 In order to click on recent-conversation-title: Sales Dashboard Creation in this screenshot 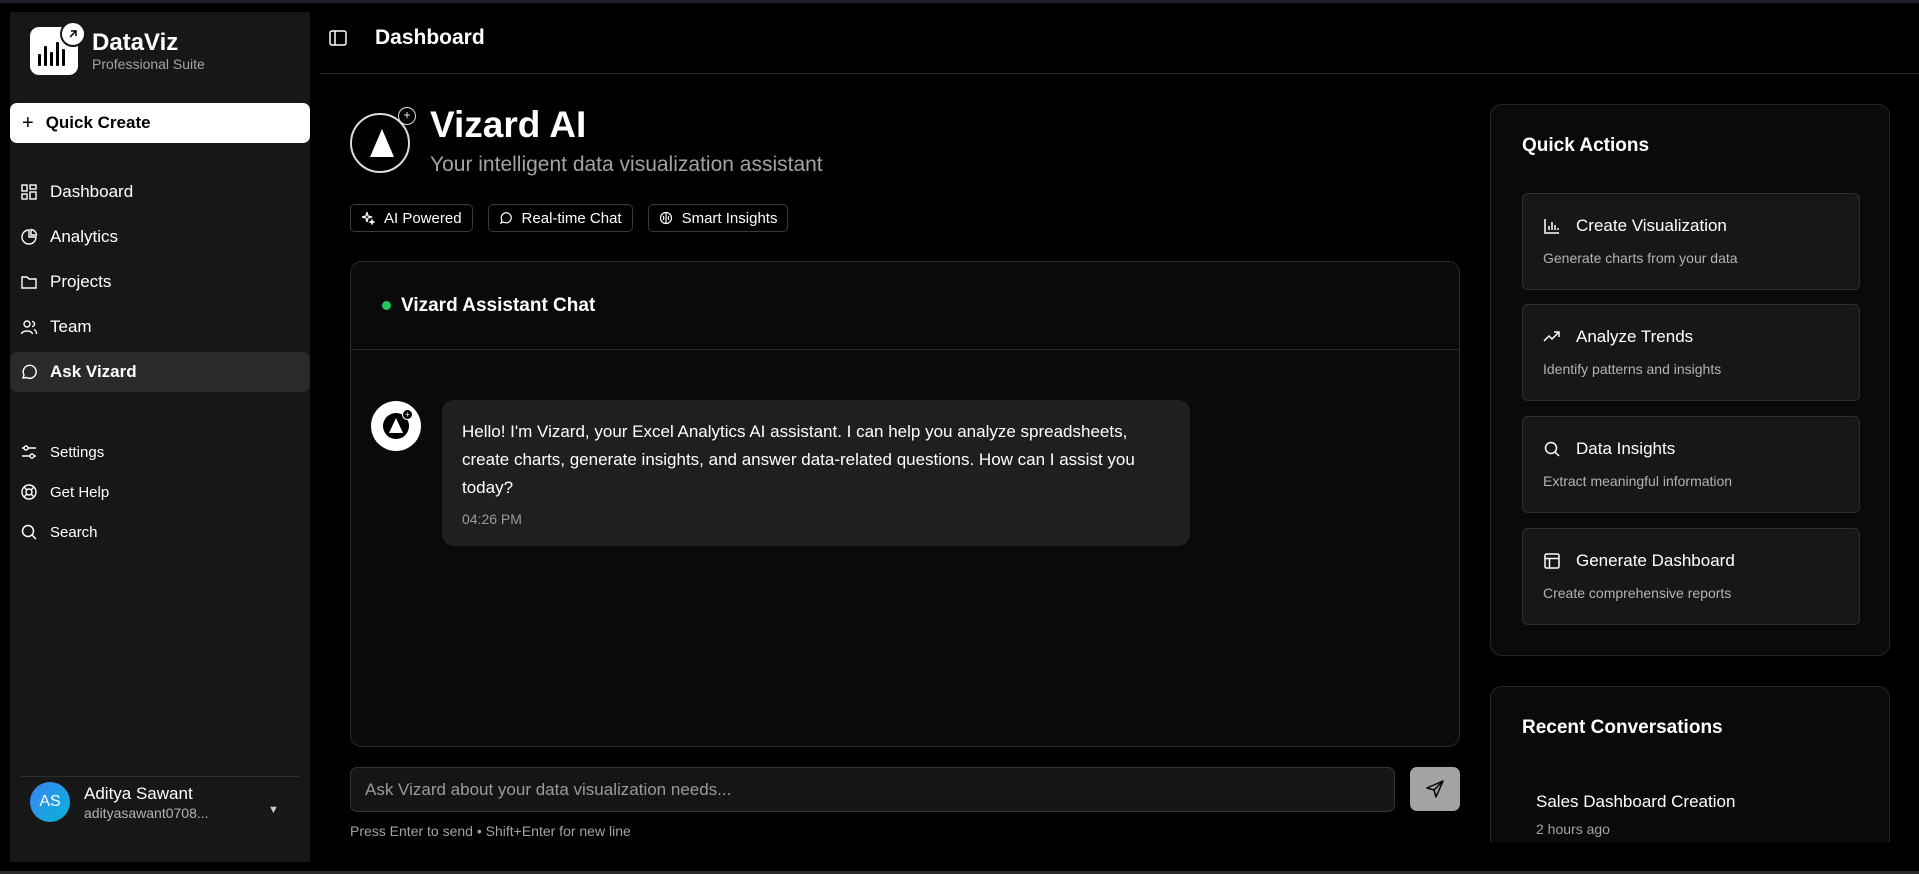, I will do `click(1635, 802)`.